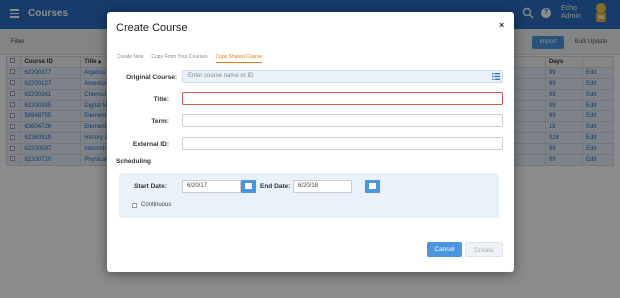 The height and width of the screenshot is (298, 620). Describe the element at coordinates (134, 161) in the screenshot. I see `scheduling-heading: Scheduling` at that location.